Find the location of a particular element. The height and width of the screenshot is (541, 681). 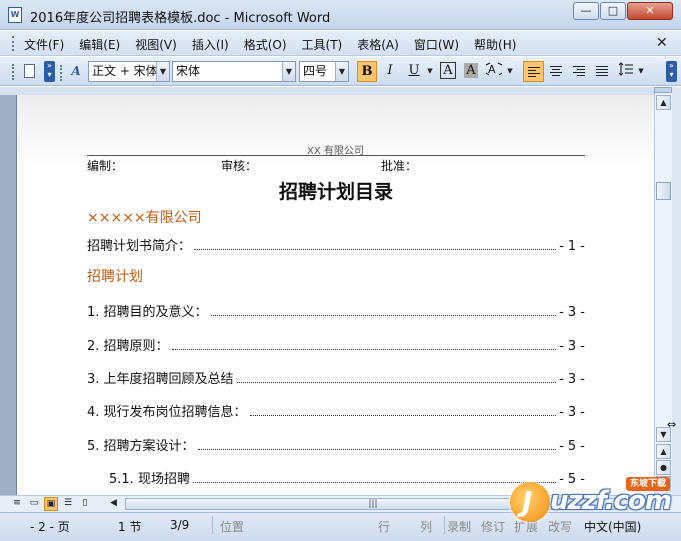

styles-formatting-icon: A is located at coordinates (76, 71).